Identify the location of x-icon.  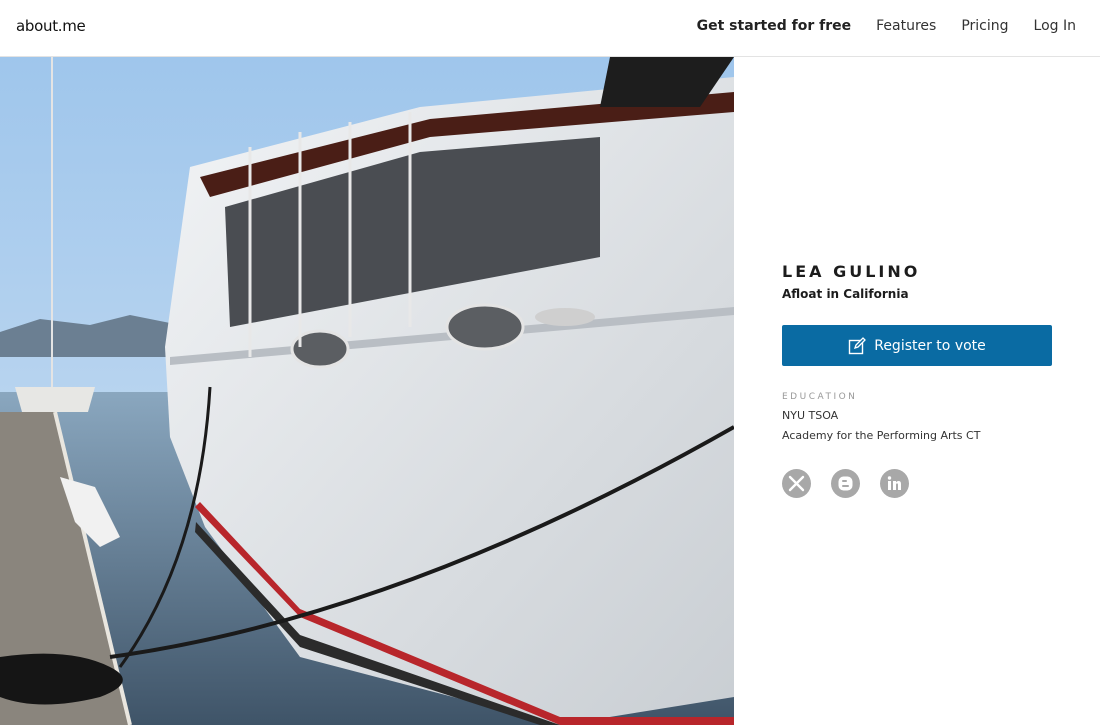
(796, 483).